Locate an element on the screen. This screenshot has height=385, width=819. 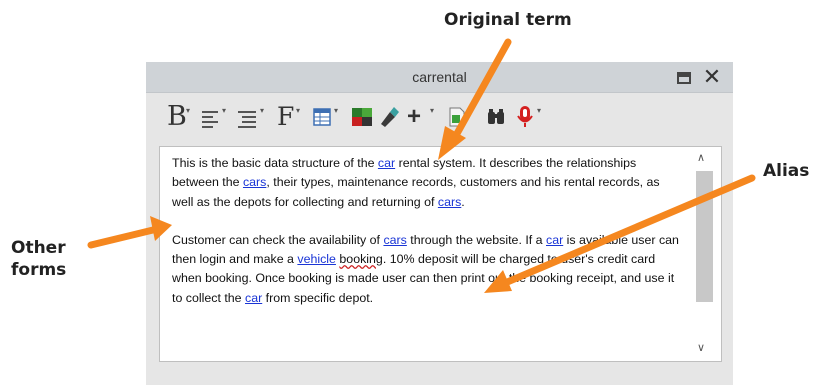
bold-icon: B is located at coordinates (177, 116).